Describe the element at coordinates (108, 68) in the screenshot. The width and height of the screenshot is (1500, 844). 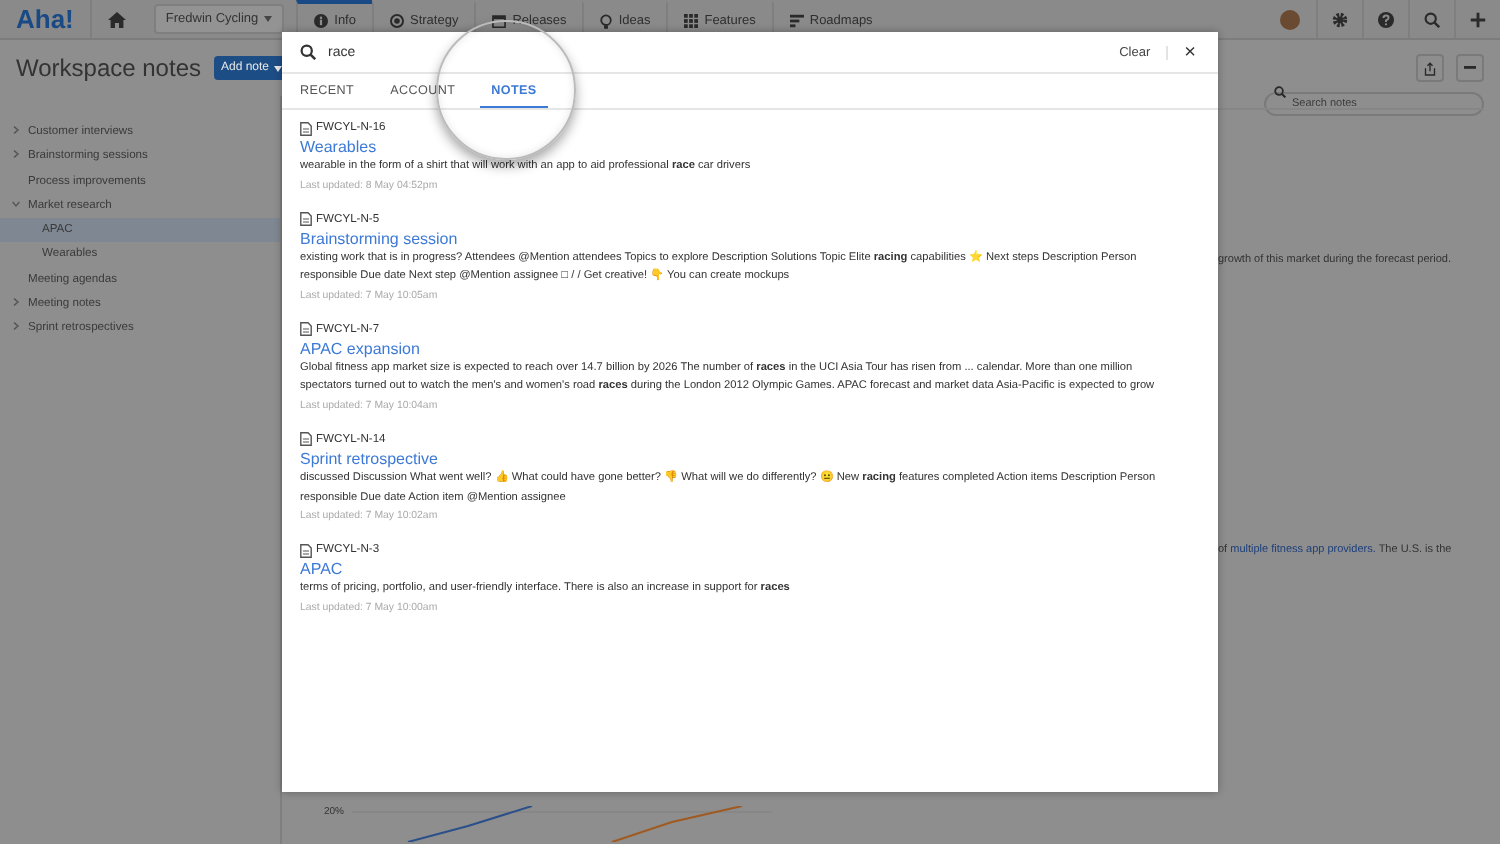
I see `page-title: Workspace notes` at that location.